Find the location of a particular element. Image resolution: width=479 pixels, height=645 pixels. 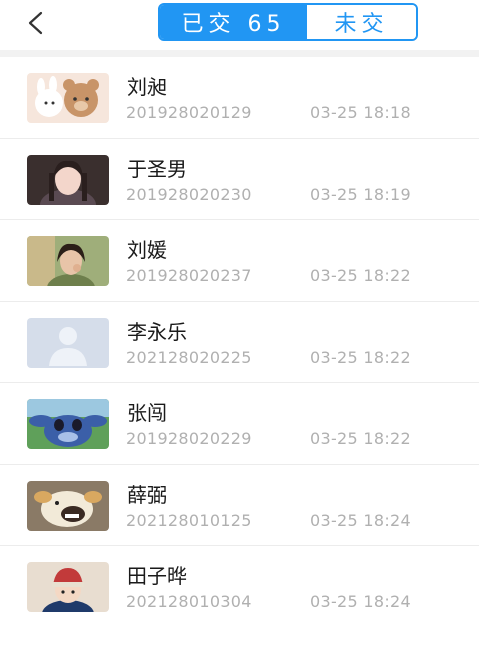

list-item: 刘昶 201928020129 03-25 18:18 is located at coordinates (239, 98).